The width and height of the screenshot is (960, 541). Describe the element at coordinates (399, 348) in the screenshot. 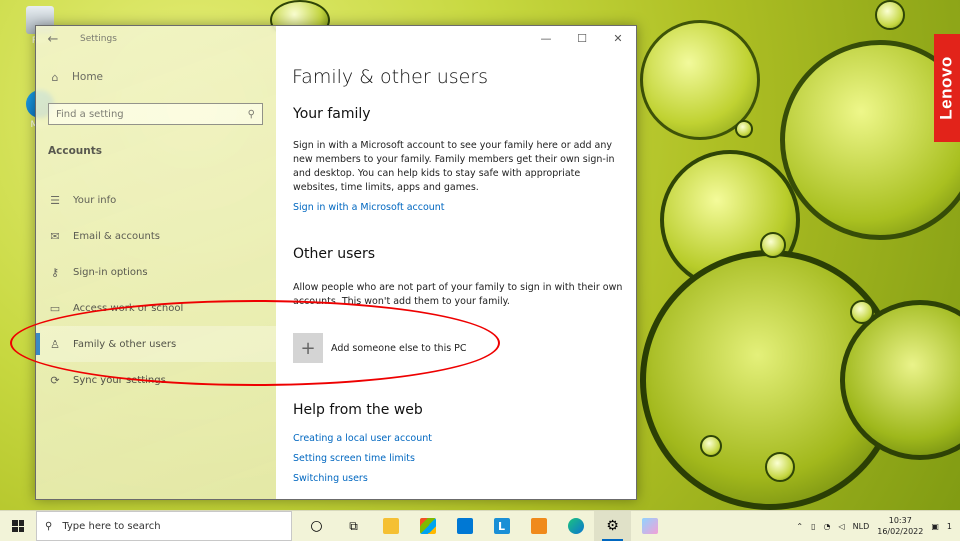

I see `add-someone-label: Add someone else to this PC` at that location.